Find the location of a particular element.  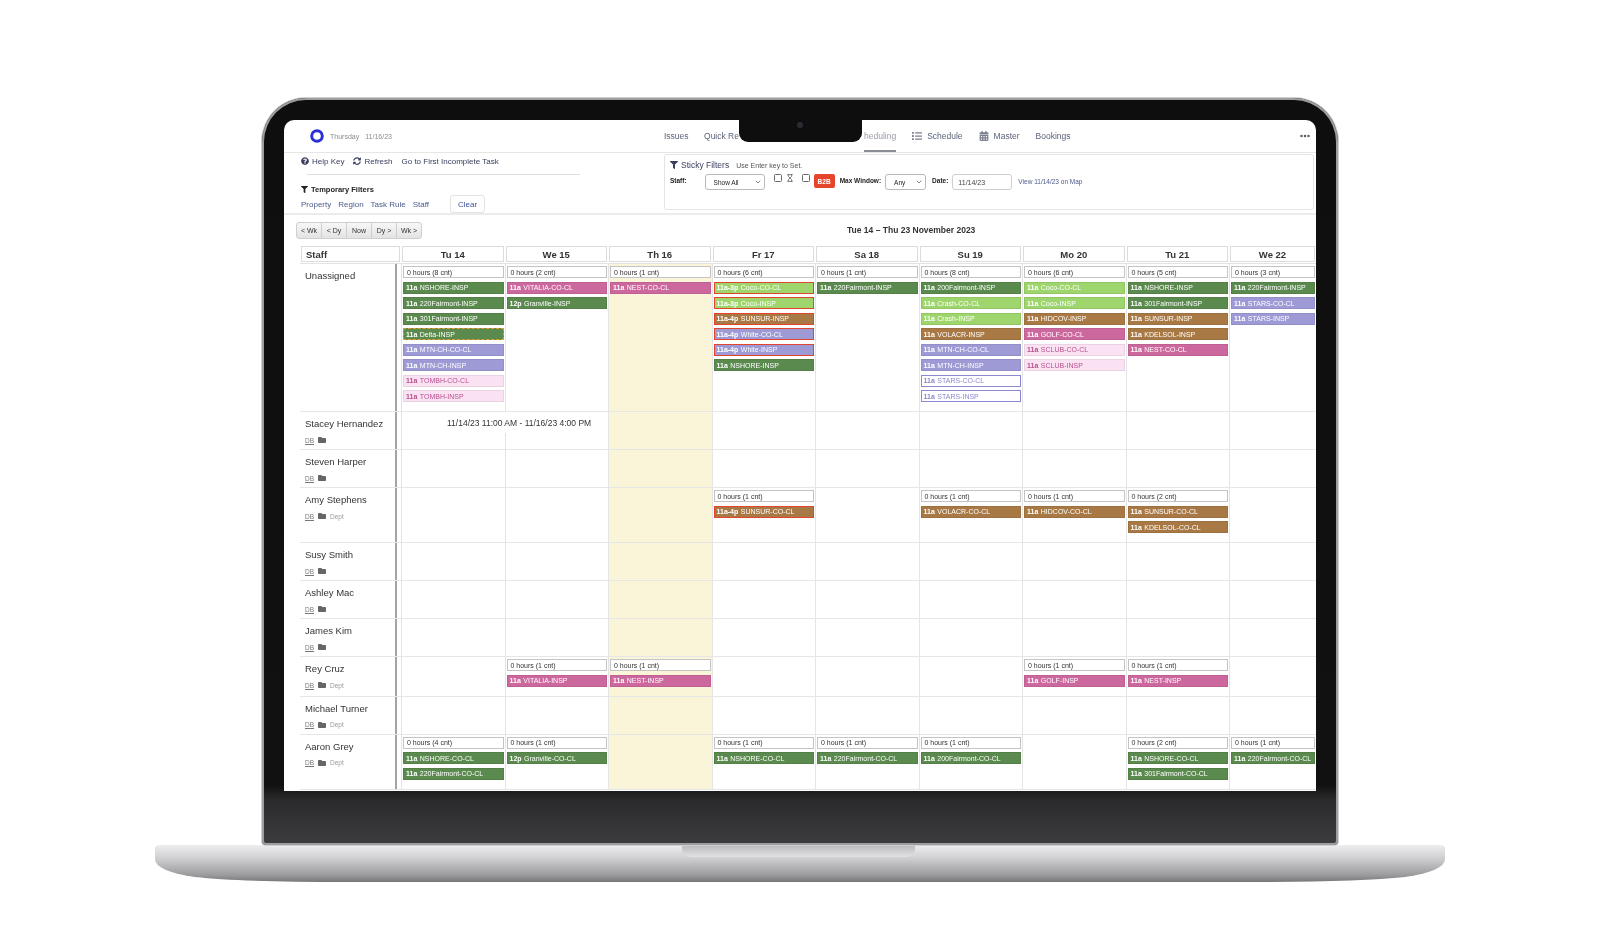

staff-name: Unassigned is located at coordinates (331, 276).